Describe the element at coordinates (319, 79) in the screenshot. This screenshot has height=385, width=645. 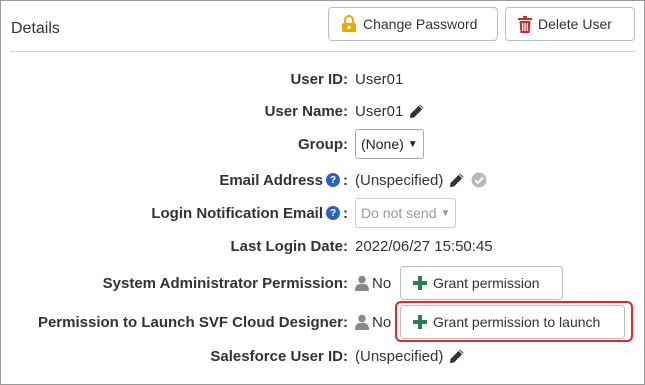
I see `user-id-label: User ID:` at that location.